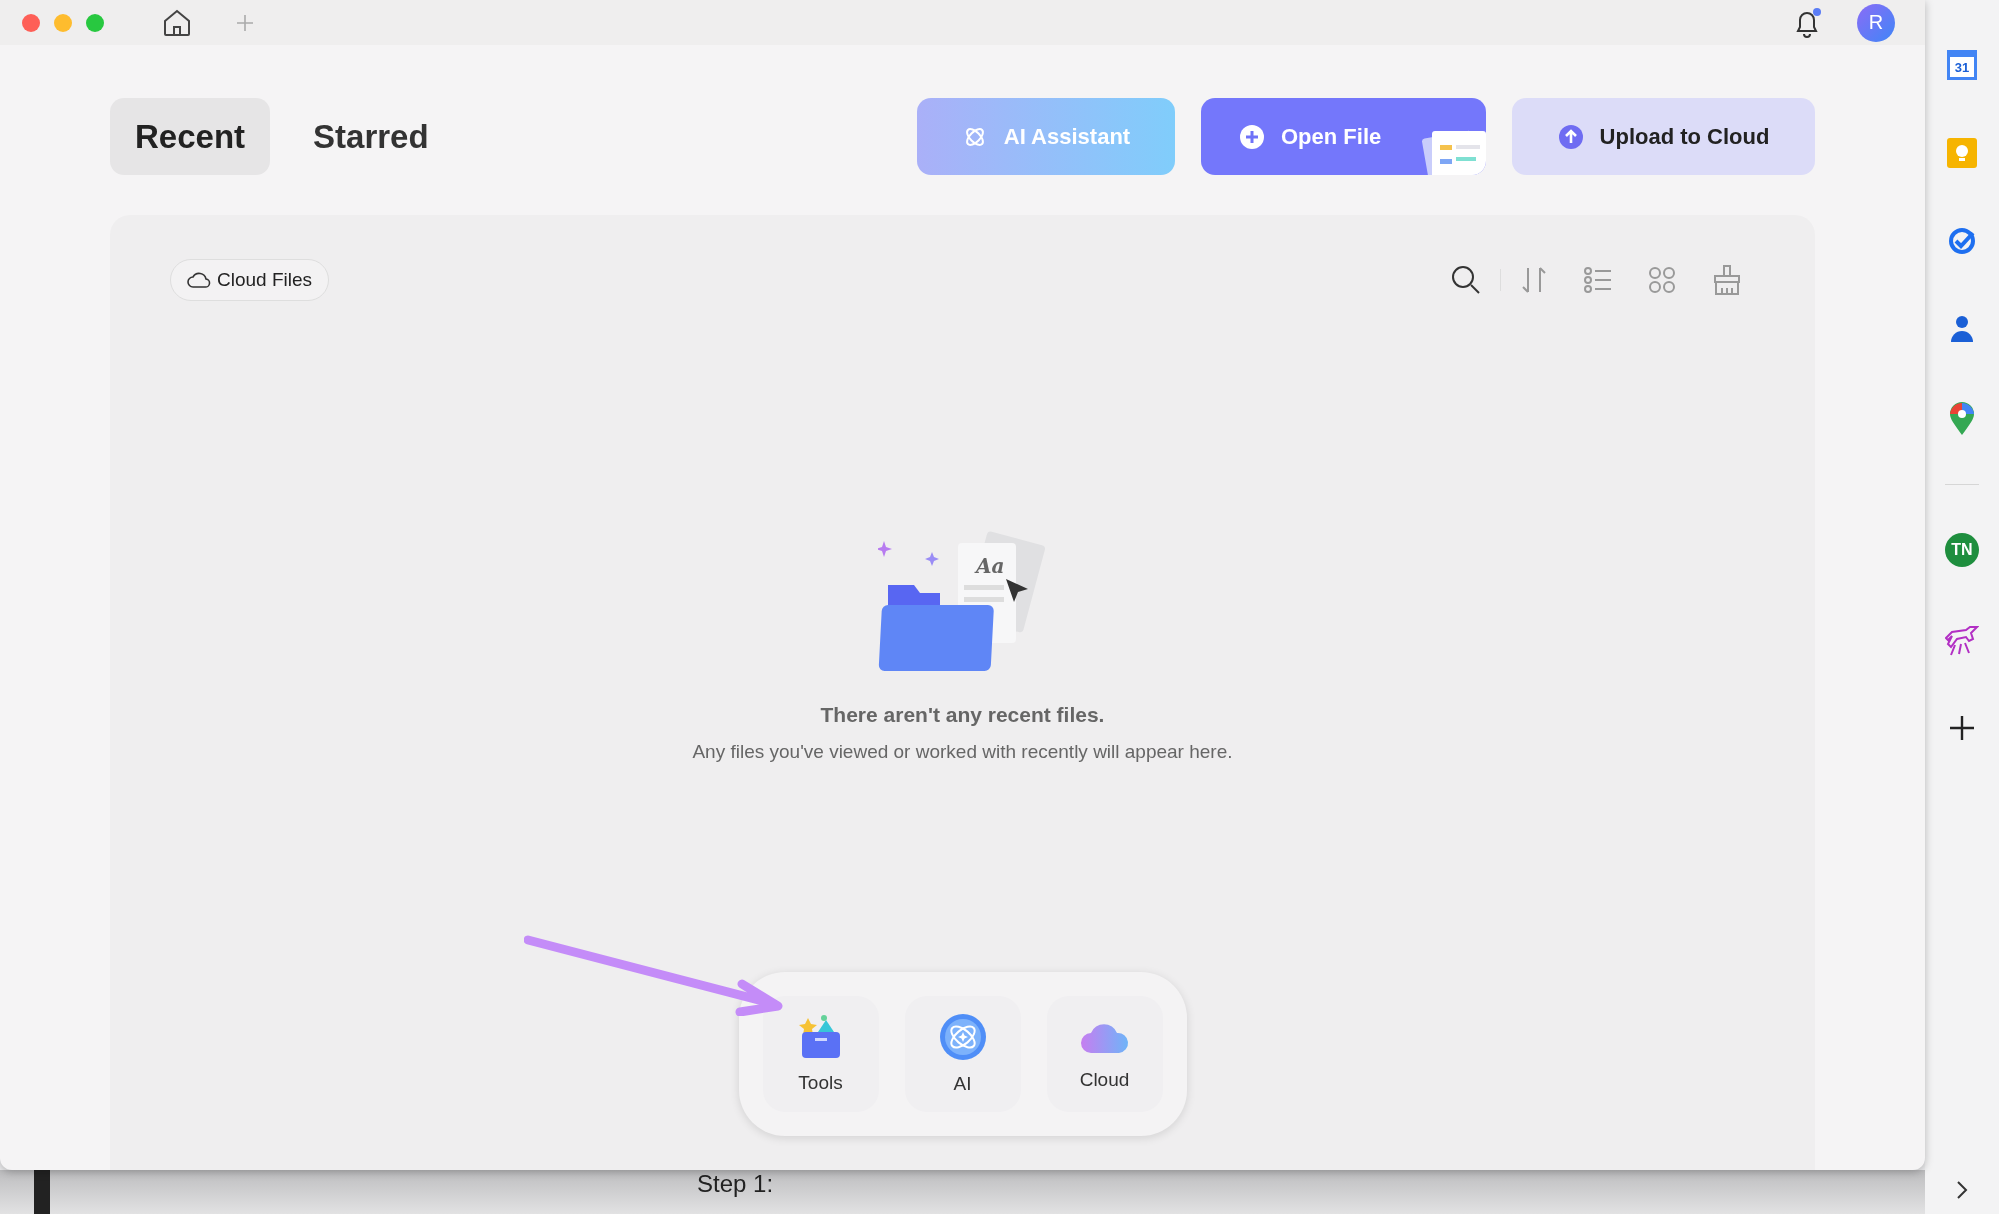 This screenshot has height=1214, width=1999. Describe the element at coordinates (1962, 728) in the screenshot. I see `add-icon` at that location.